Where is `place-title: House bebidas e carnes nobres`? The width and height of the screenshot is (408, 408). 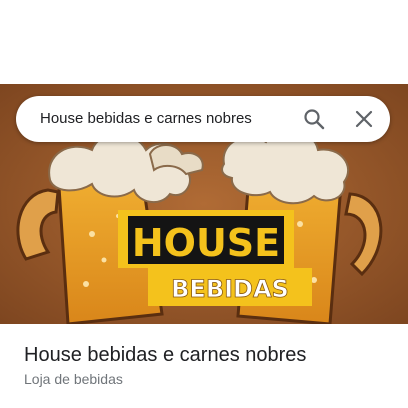 place-title: House bebidas e carnes nobres is located at coordinates (209, 355).